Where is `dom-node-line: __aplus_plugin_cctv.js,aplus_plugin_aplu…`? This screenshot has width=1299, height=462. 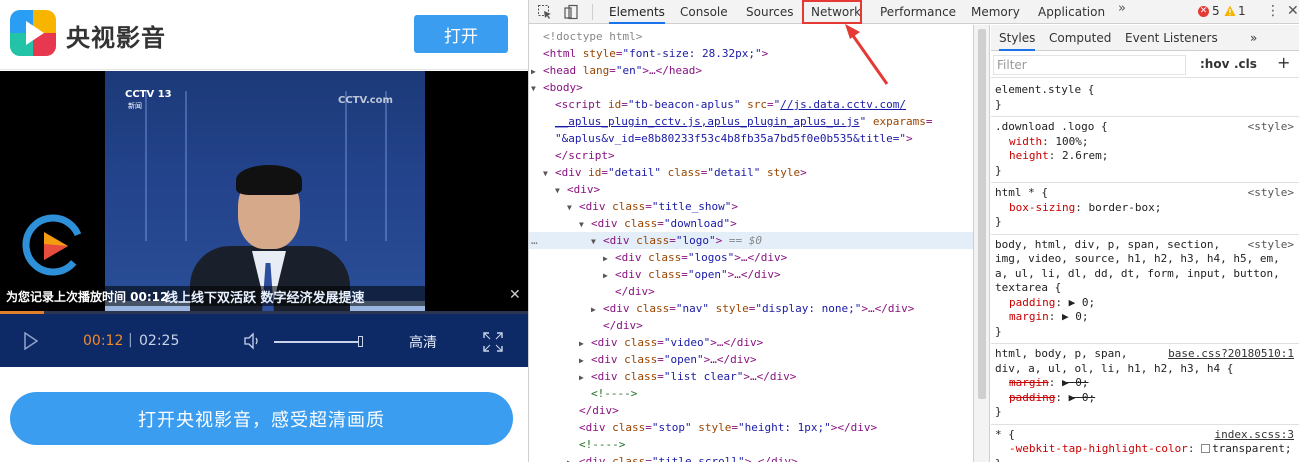
dom-node-line: __aplus_plugin_cctv.js,aplus_plugin_aplu… is located at coordinates (738, 121).